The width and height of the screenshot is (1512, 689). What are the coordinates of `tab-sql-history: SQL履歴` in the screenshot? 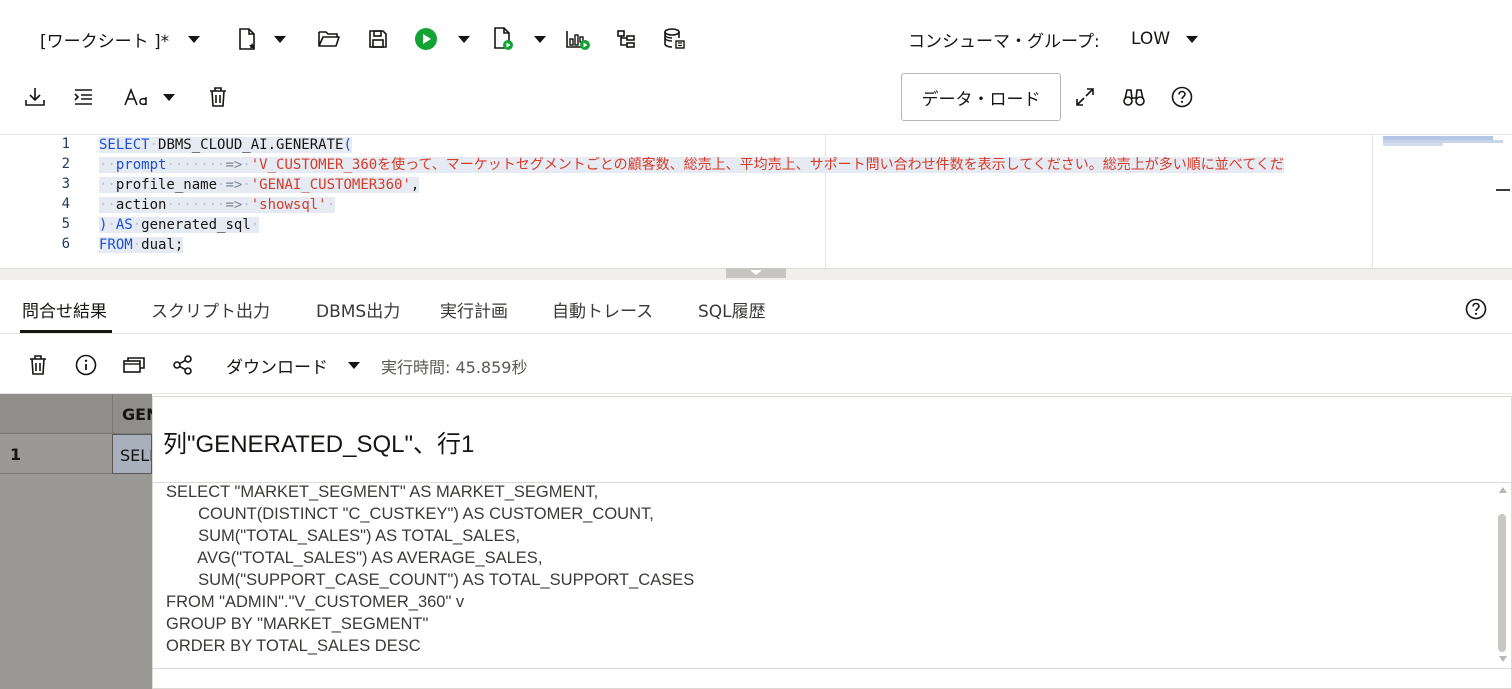 It's located at (732, 309).